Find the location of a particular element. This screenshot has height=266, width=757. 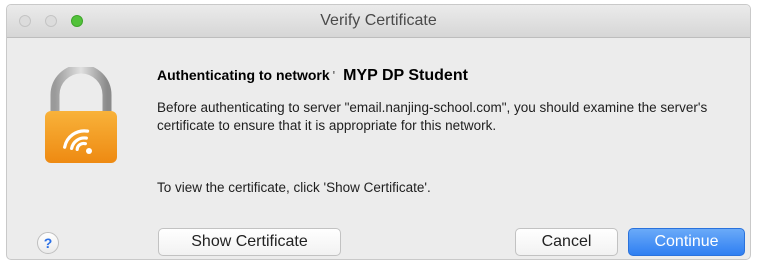

network-name: MYP DP Student is located at coordinates (405, 75).